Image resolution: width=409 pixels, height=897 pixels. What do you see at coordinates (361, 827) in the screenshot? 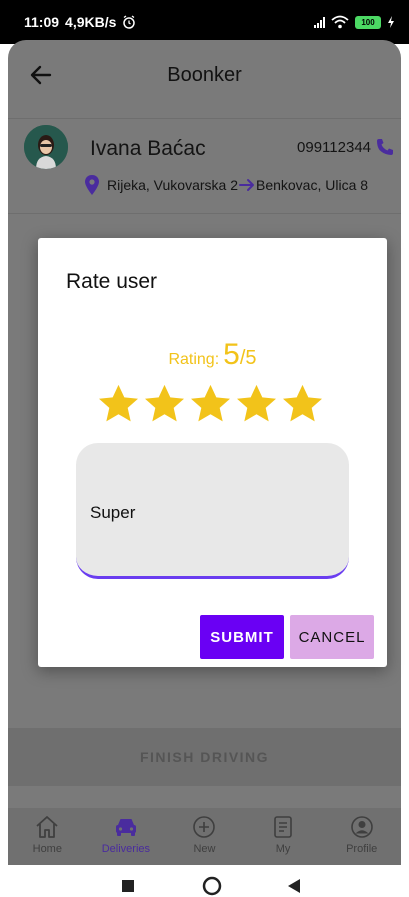
I see `profile-icon` at bounding box center [361, 827].